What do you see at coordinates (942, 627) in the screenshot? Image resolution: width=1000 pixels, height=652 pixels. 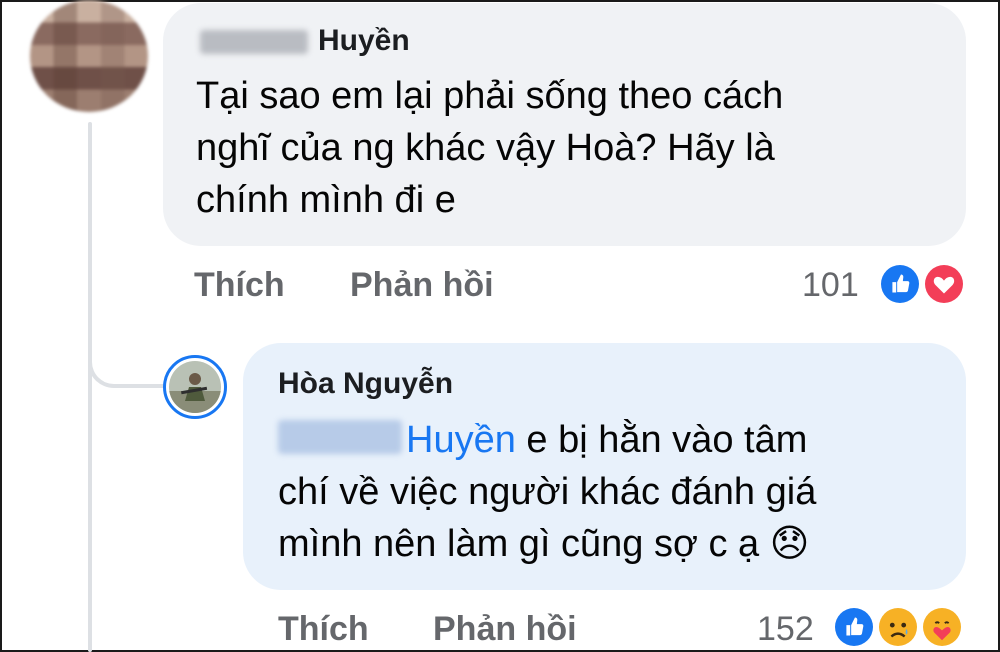 I see `care-icon` at bounding box center [942, 627].